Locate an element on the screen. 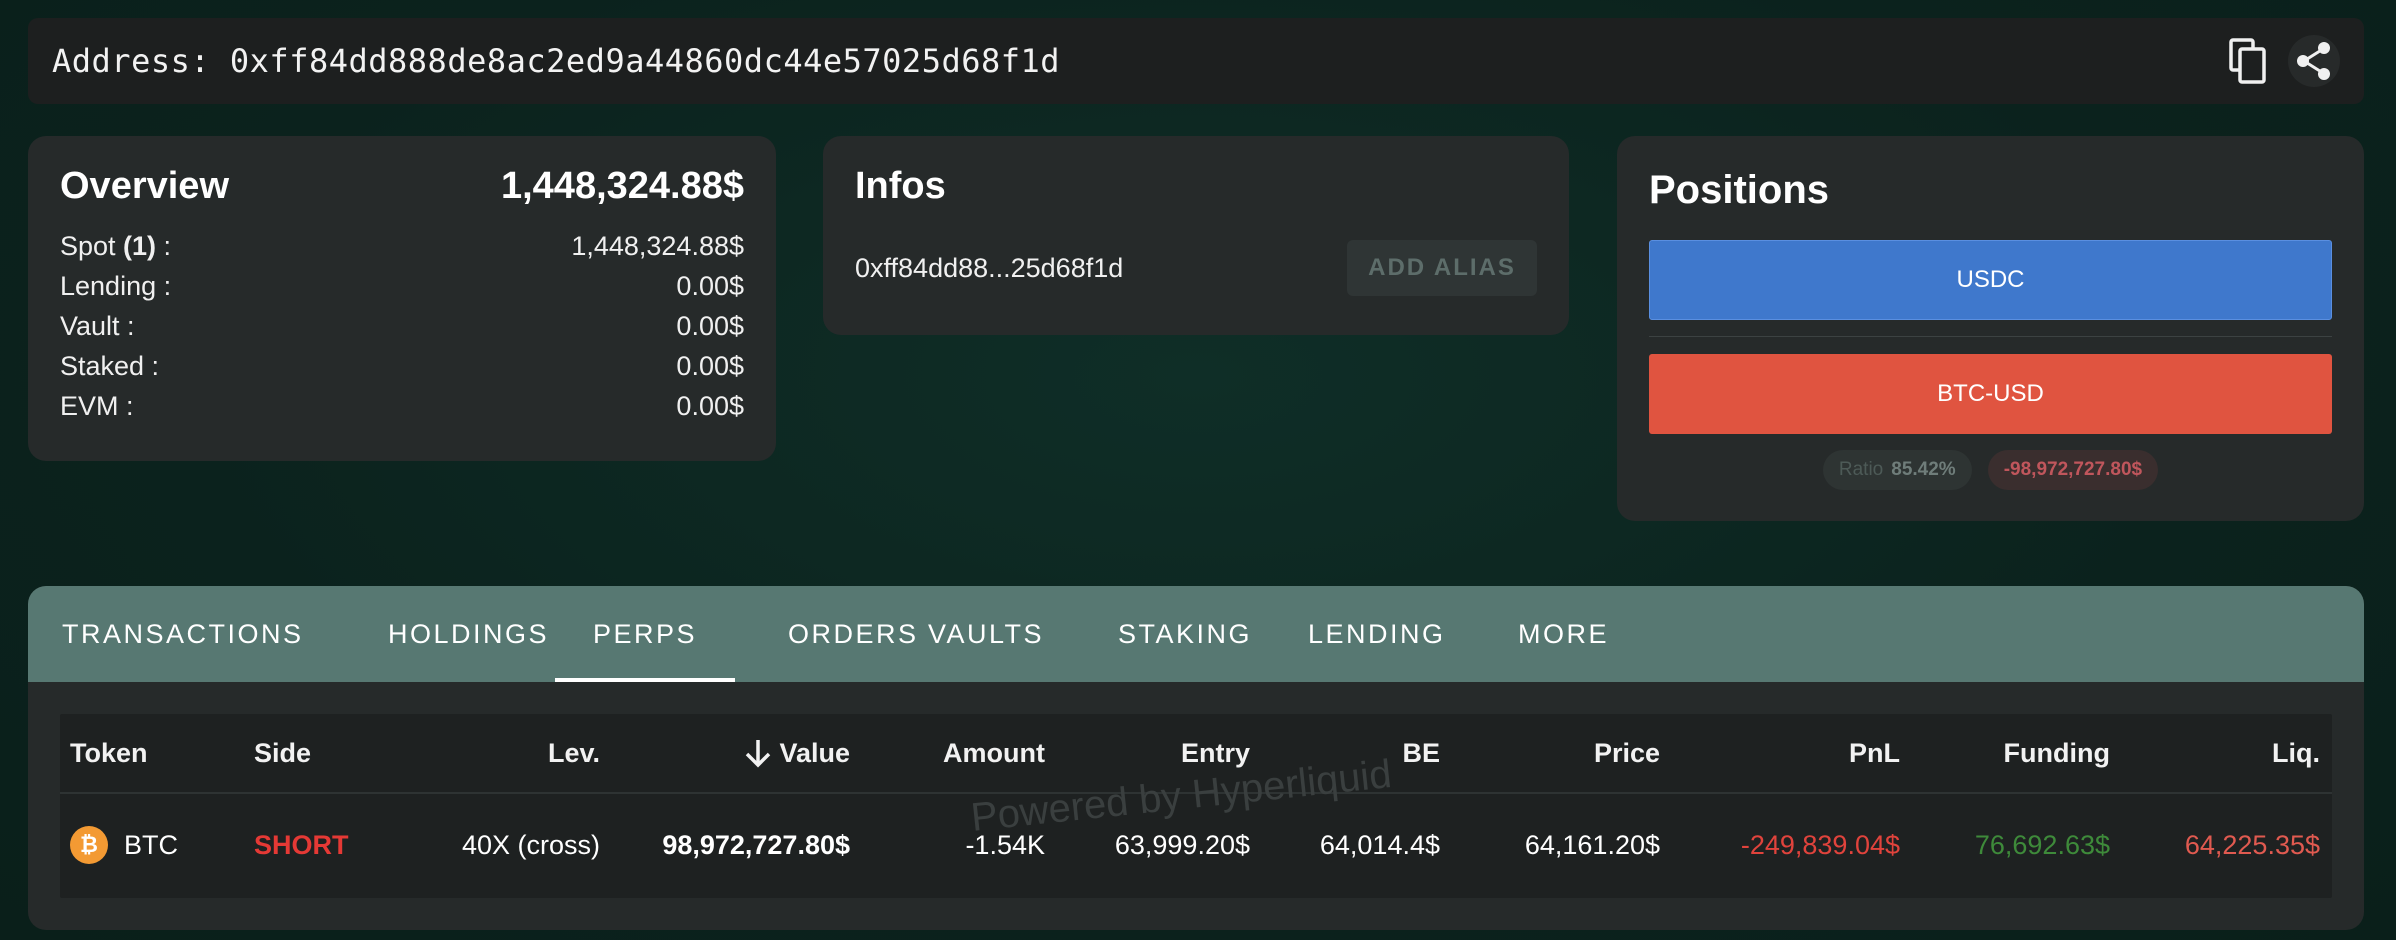 The height and width of the screenshot is (940, 2396). column-header-funding: Funding is located at coordinates (2010, 753).